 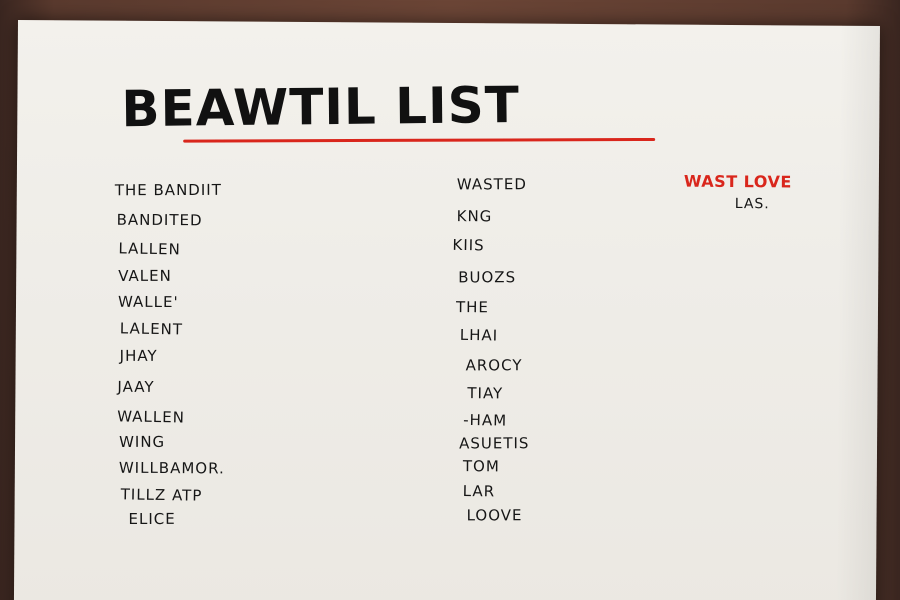 What do you see at coordinates (159, 220) in the screenshot?
I see `left-list-item: BANDITED` at bounding box center [159, 220].